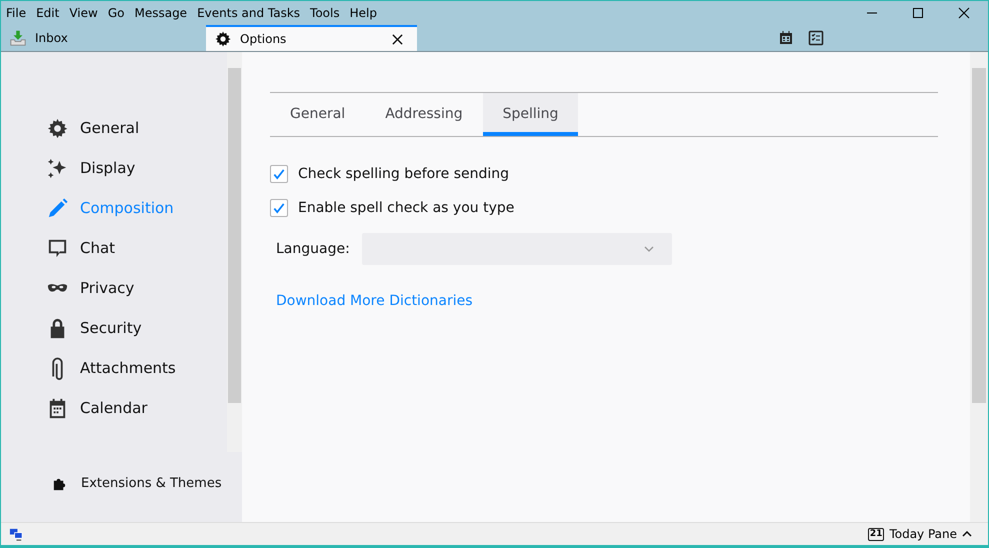  I want to click on sidebar-item: Extensions & Themes, so click(121, 483).